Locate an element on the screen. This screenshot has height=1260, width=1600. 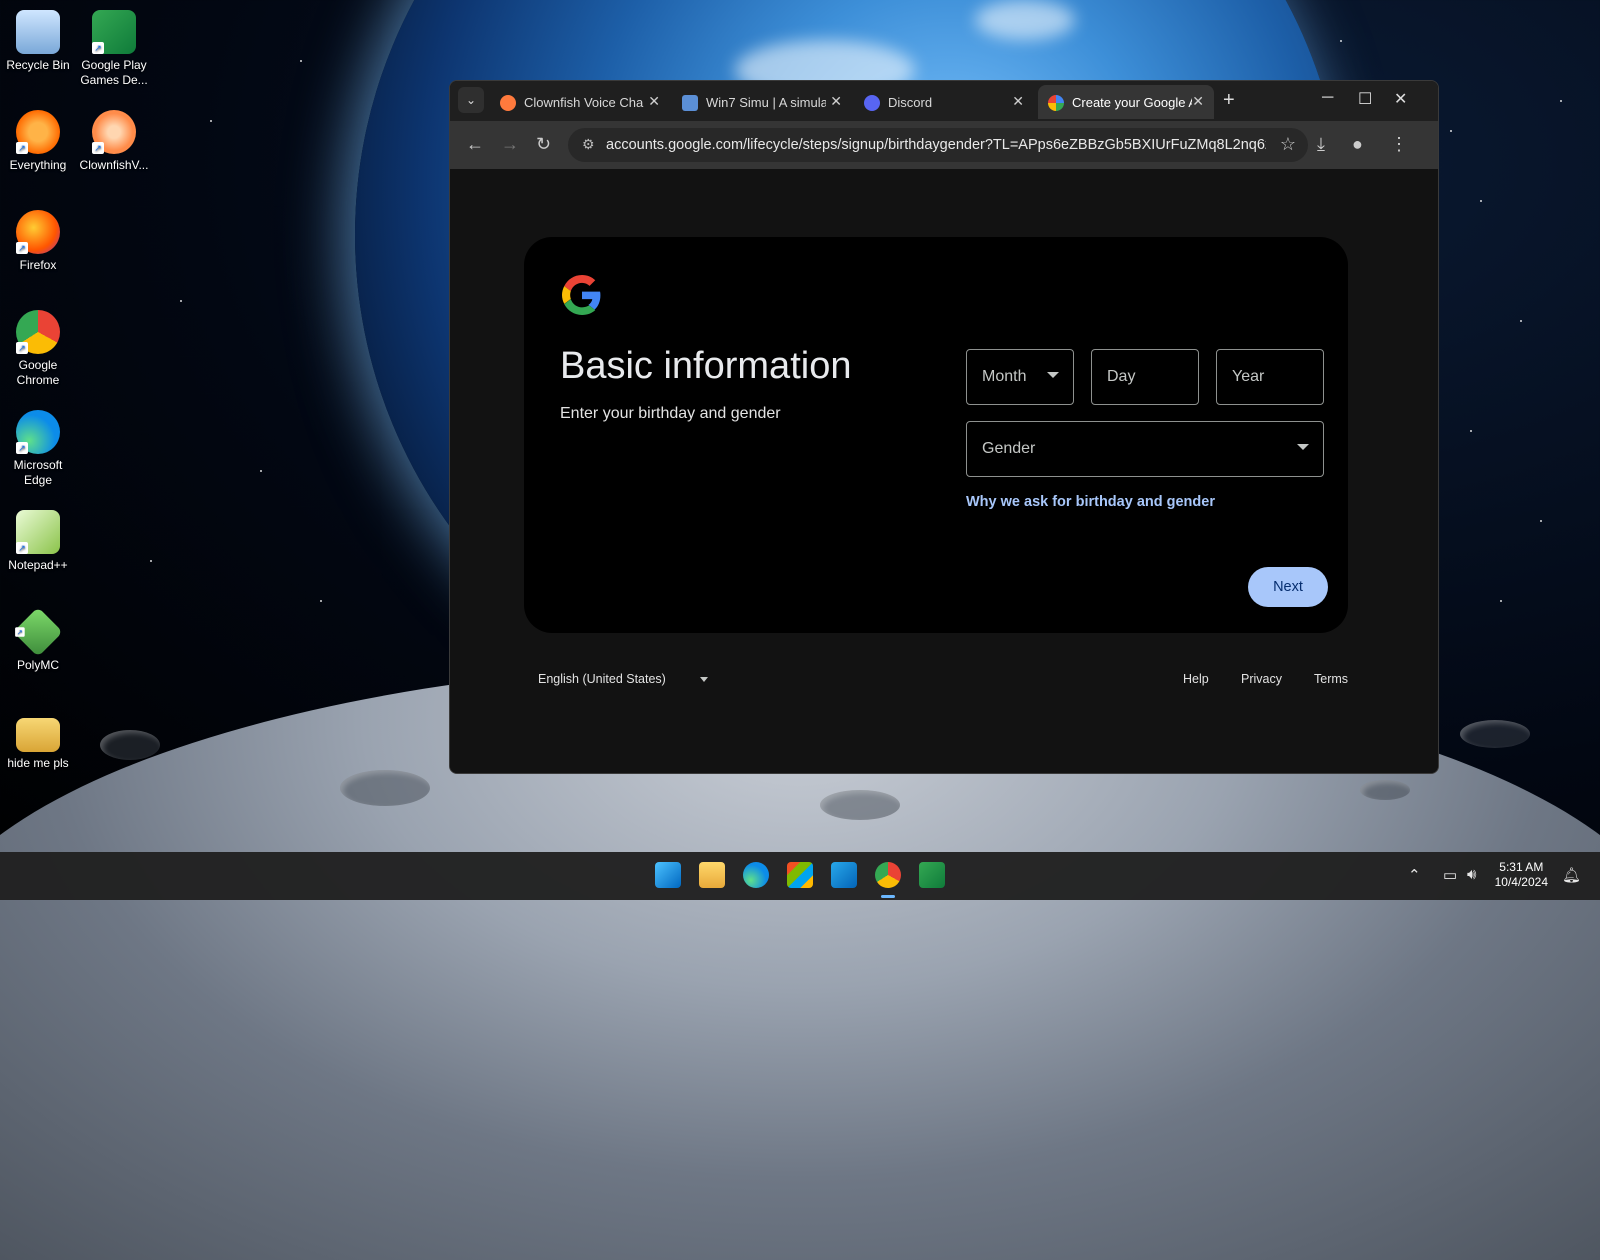
minimize-button: ─ is located at coordinates (1327, 98).